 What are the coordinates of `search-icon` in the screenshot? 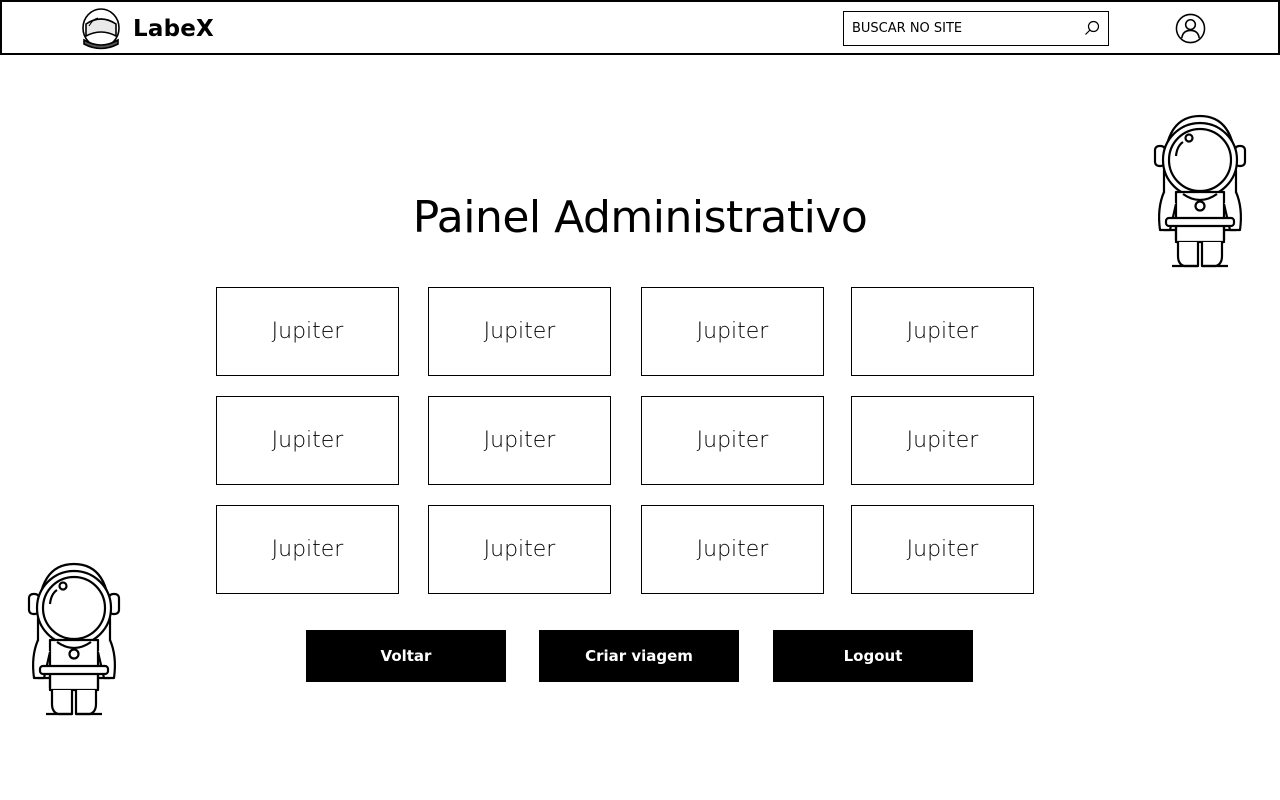 It's located at (1092, 28).